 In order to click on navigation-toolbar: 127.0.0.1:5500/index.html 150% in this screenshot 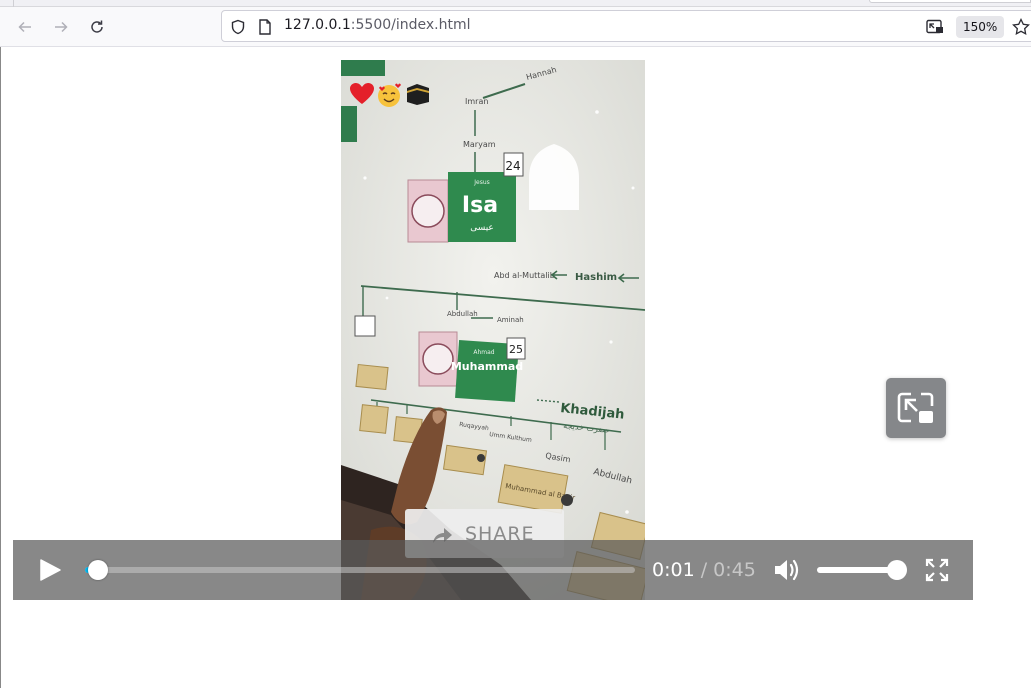, I will do `click(515, 27)`.